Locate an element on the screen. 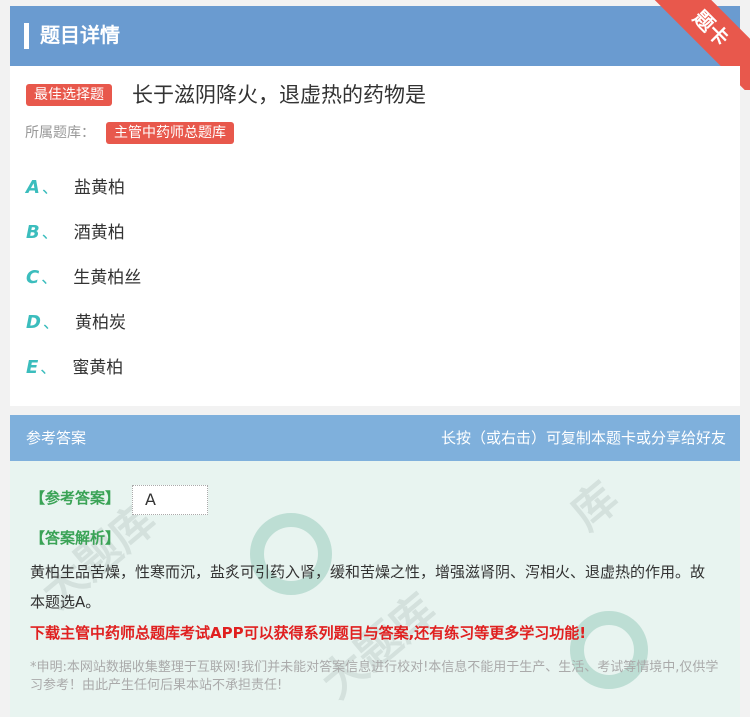 The height and width of the screenshot is (717, 750). option-d: D、黄柏炭 is located at coordinates (76, 323).